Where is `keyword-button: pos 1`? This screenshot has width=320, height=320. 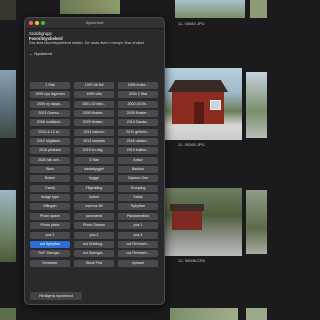
keyword-button: pos 1 is located at coordinates (138, 226).